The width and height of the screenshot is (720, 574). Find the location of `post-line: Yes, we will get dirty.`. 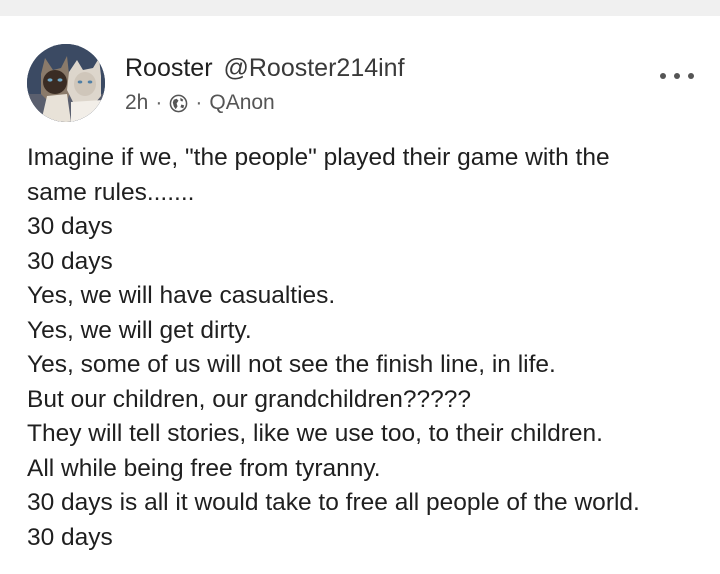

post-line: Yes, we will get dirty. is located at coordinates (139, 330).